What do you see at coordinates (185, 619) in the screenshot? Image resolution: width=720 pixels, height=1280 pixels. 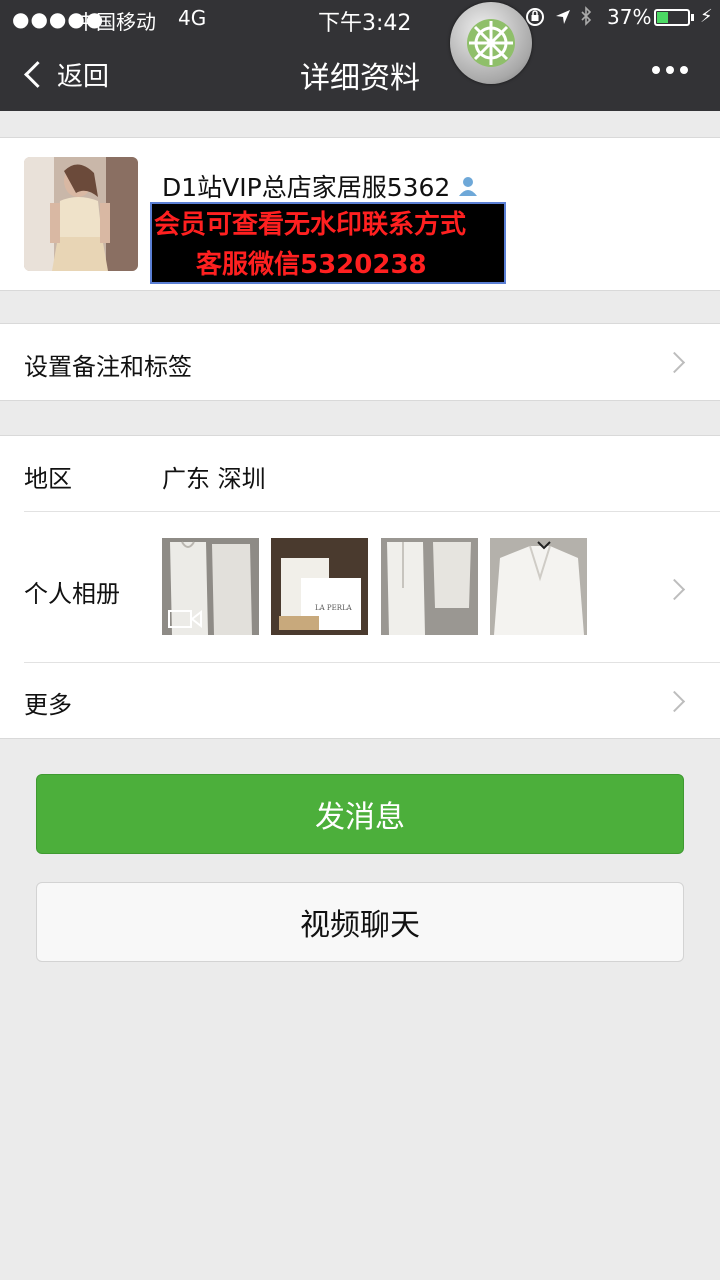 I see `video-camera-icon` at bounding box center [185, 619].